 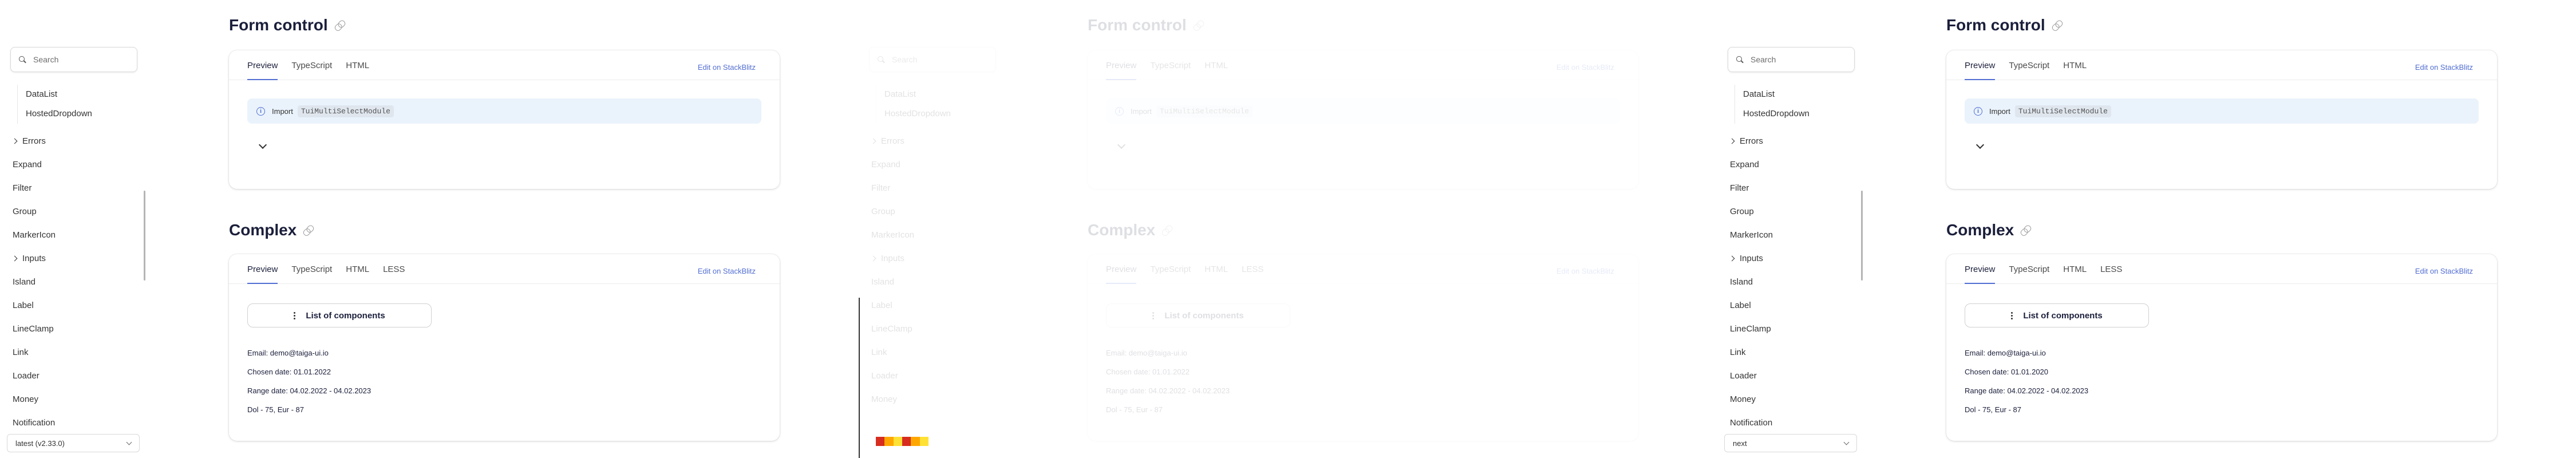 I want to click on flag-logo, so click(x=902, y=442).